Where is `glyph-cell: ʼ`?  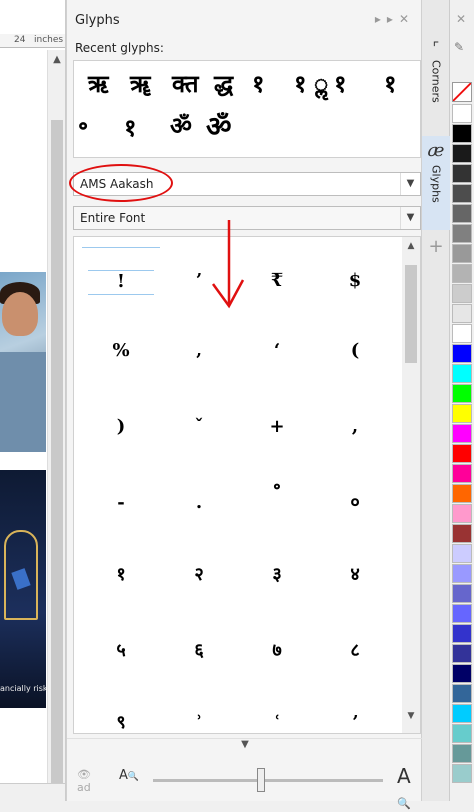
glyph-cell: ʼ is located at coordinates (355, 711).